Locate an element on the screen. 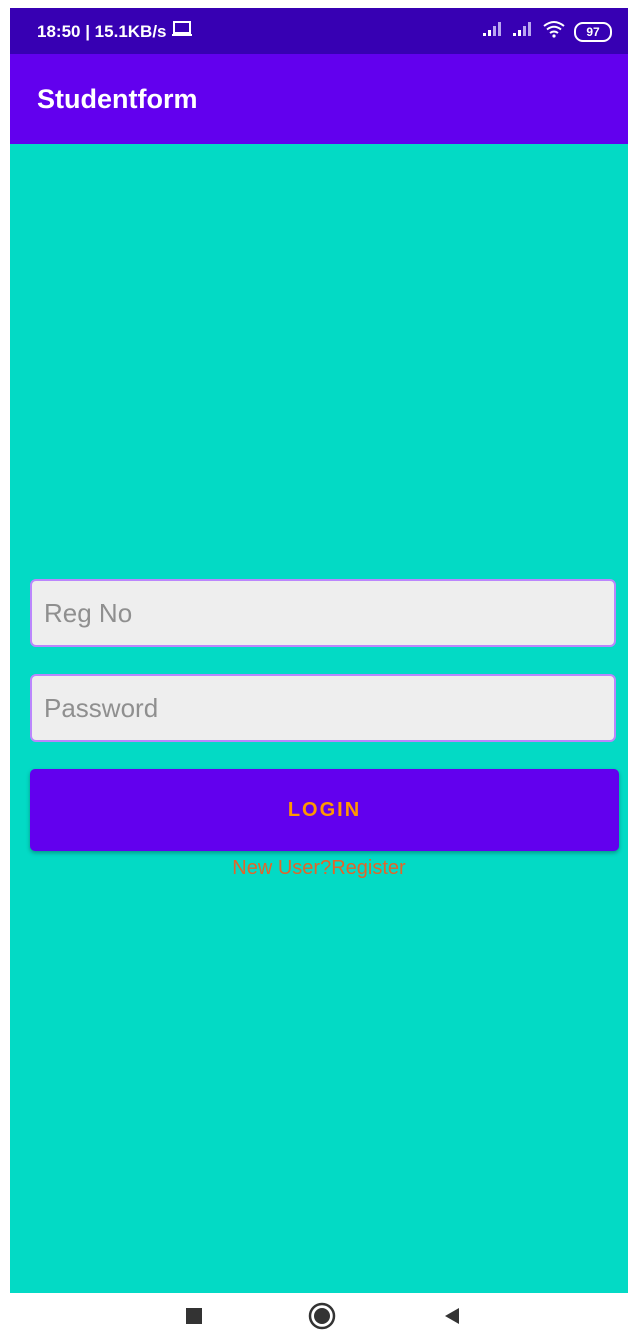 This screenshot has width=628, height=1343. reg-no-field is located at coordinates (323, 613).